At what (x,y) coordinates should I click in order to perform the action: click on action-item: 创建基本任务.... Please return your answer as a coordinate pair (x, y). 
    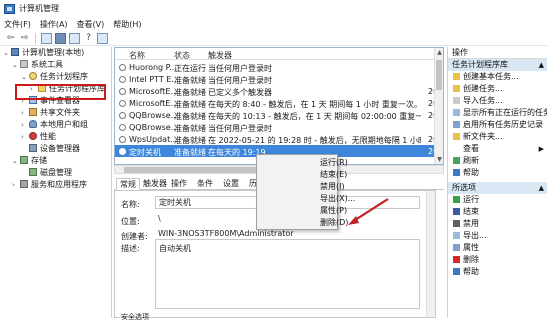
    Looking at the image, I should click on (497, 77).